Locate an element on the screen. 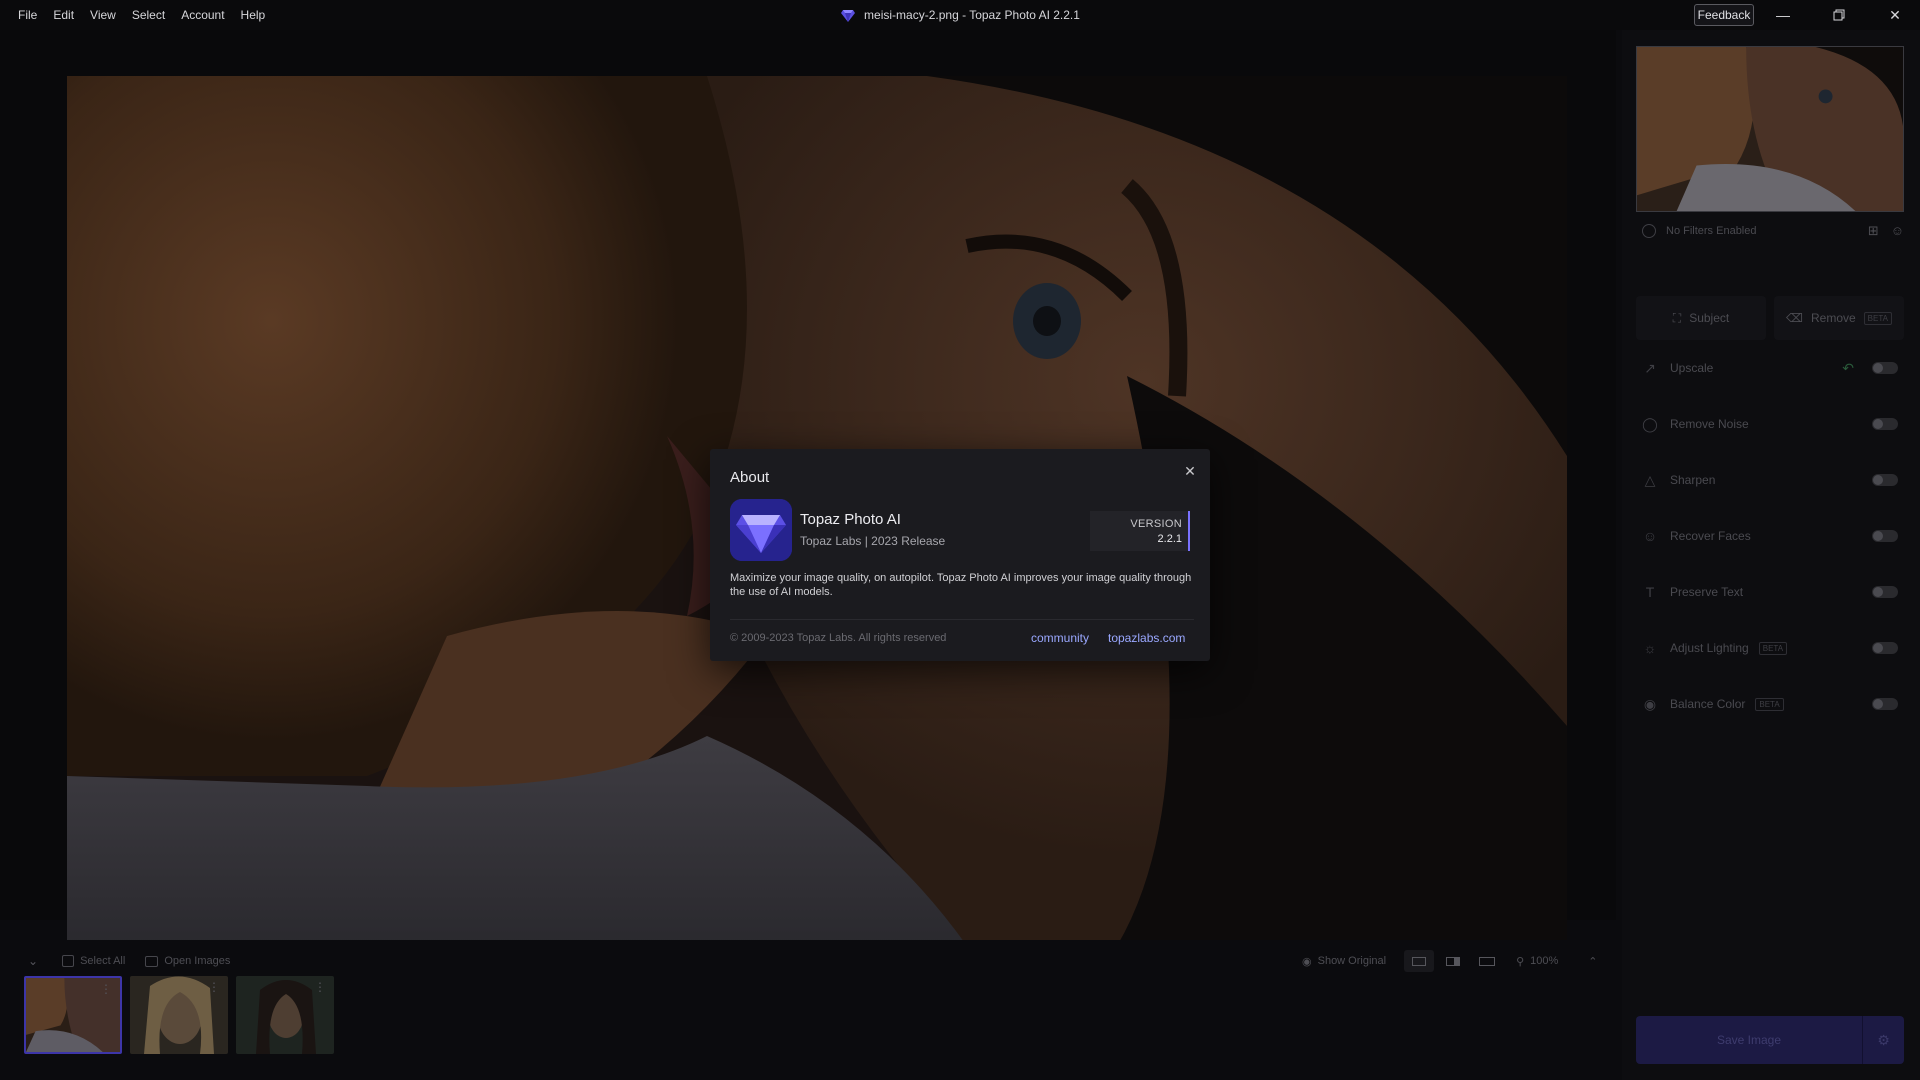 The height and width of the screenshot is (1080, 1920). filter-upscale: ↗ Upscale ↶ is located at coordinates (1770, 368).